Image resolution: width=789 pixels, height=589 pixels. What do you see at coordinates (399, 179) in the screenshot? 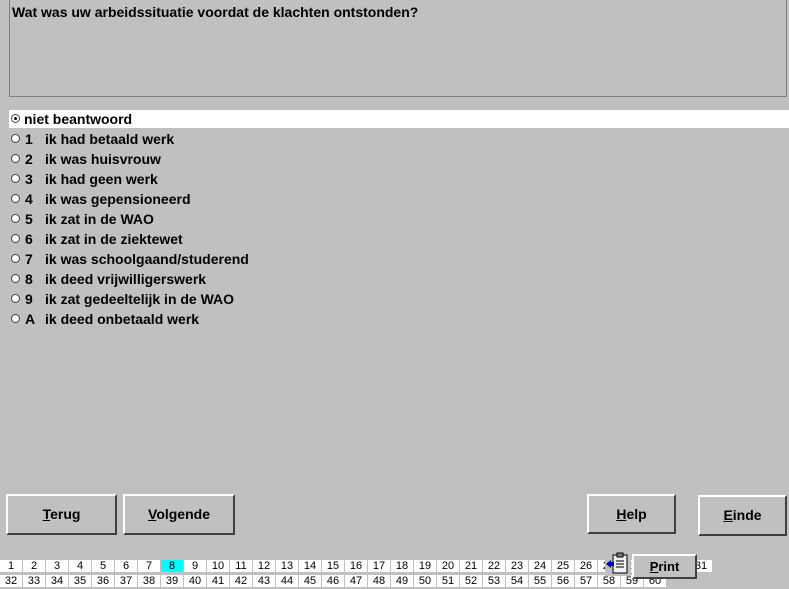
I see `answer-option: 3 ik had geen werk` at bounding box center [399, 179].